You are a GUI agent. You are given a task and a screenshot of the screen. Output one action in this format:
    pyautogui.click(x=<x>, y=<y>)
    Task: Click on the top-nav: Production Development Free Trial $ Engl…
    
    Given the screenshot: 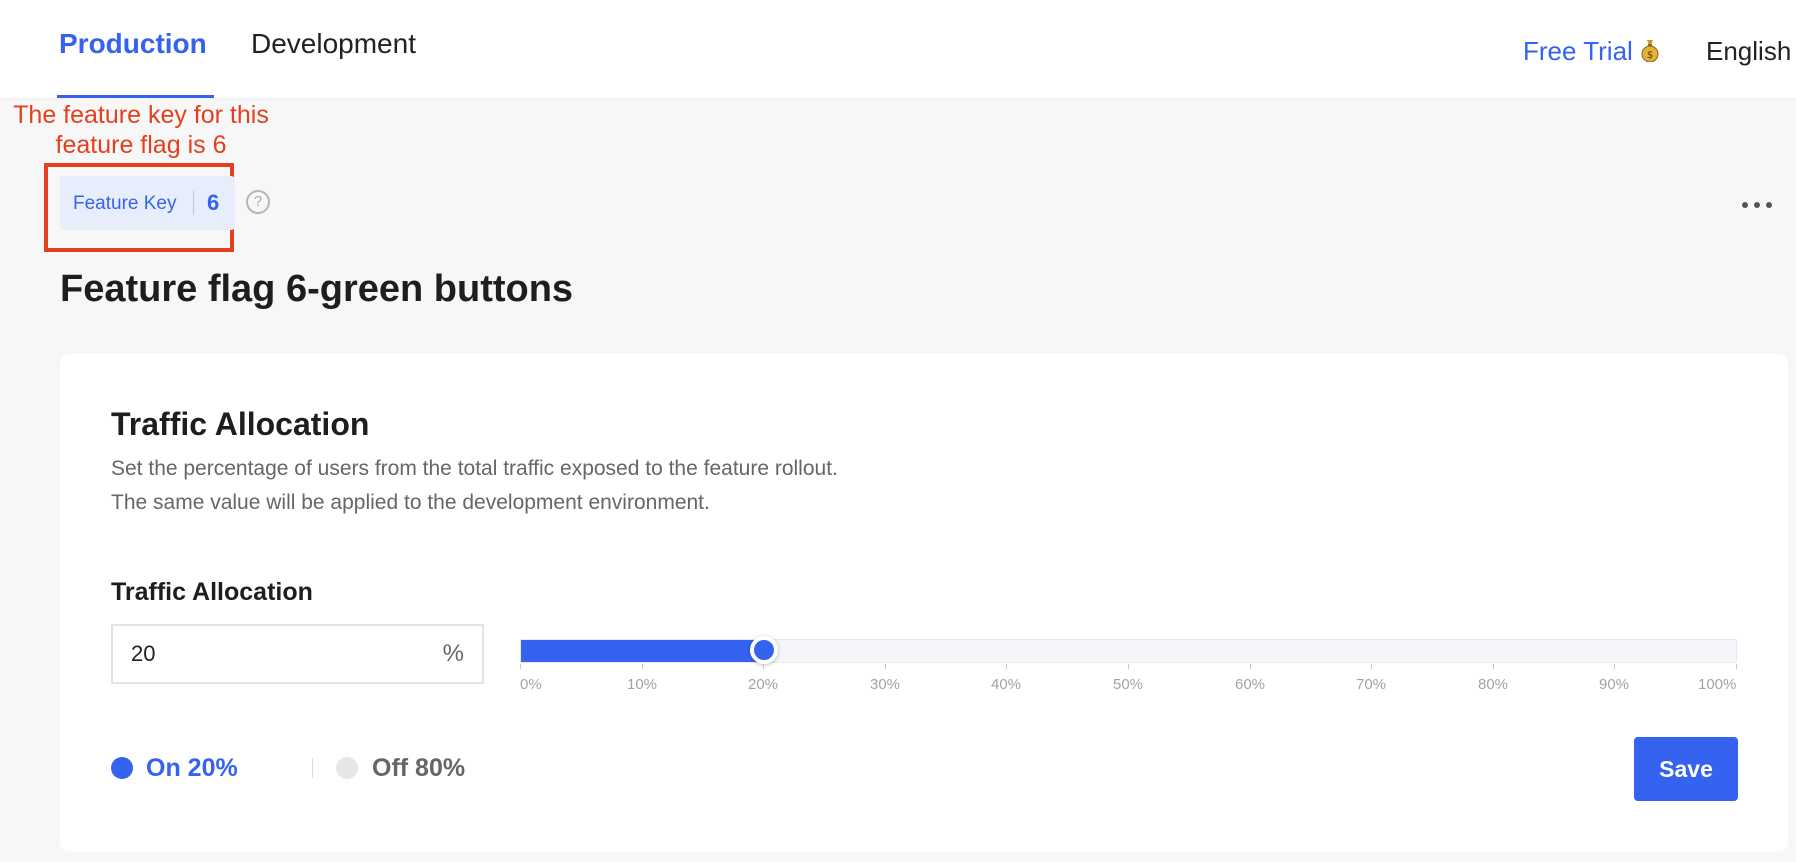 What is the action you would take?
    pyautogui.click(x=898, y=49)
    